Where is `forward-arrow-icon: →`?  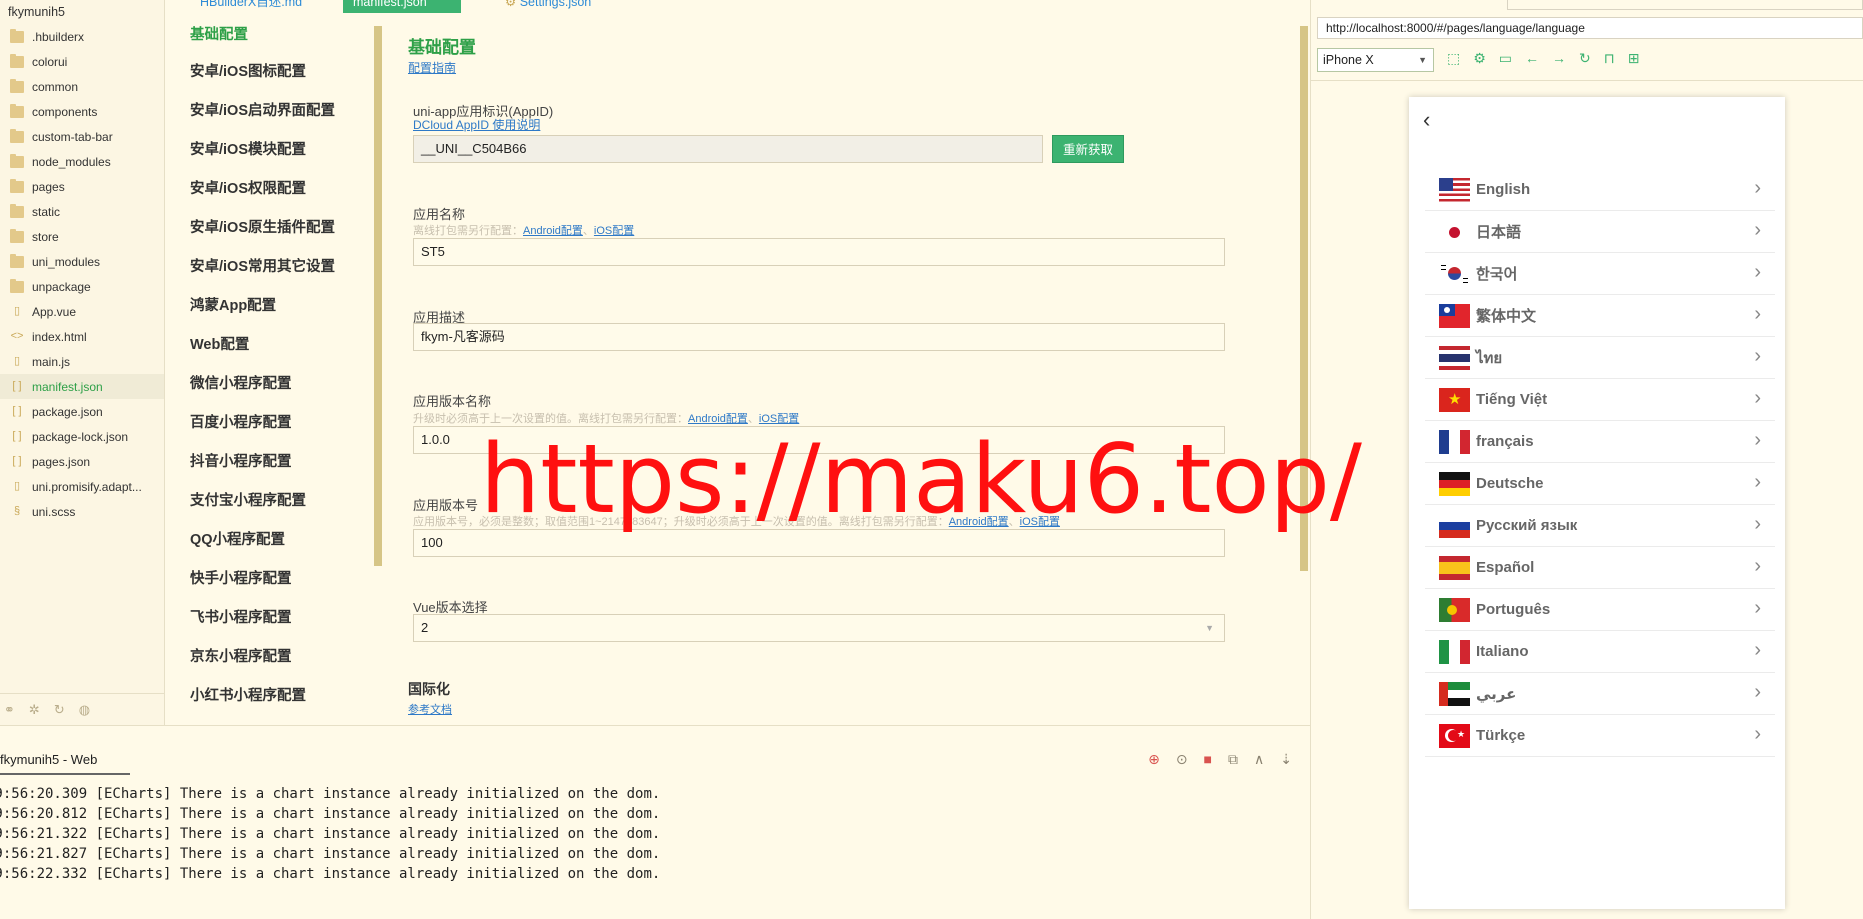
forward-arrow-icon: → is located at coordinates (1559, 58).